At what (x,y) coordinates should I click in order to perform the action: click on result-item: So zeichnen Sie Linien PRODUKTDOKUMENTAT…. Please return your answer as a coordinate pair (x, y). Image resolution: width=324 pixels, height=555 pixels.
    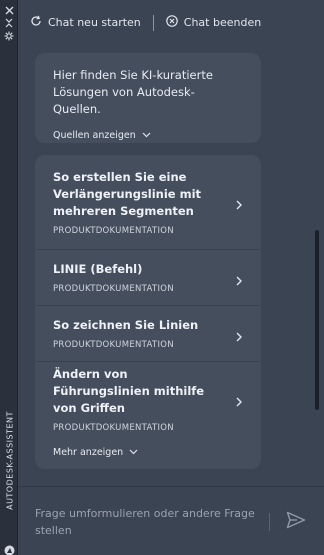
    Looking at the image, I should click on (148, 334).